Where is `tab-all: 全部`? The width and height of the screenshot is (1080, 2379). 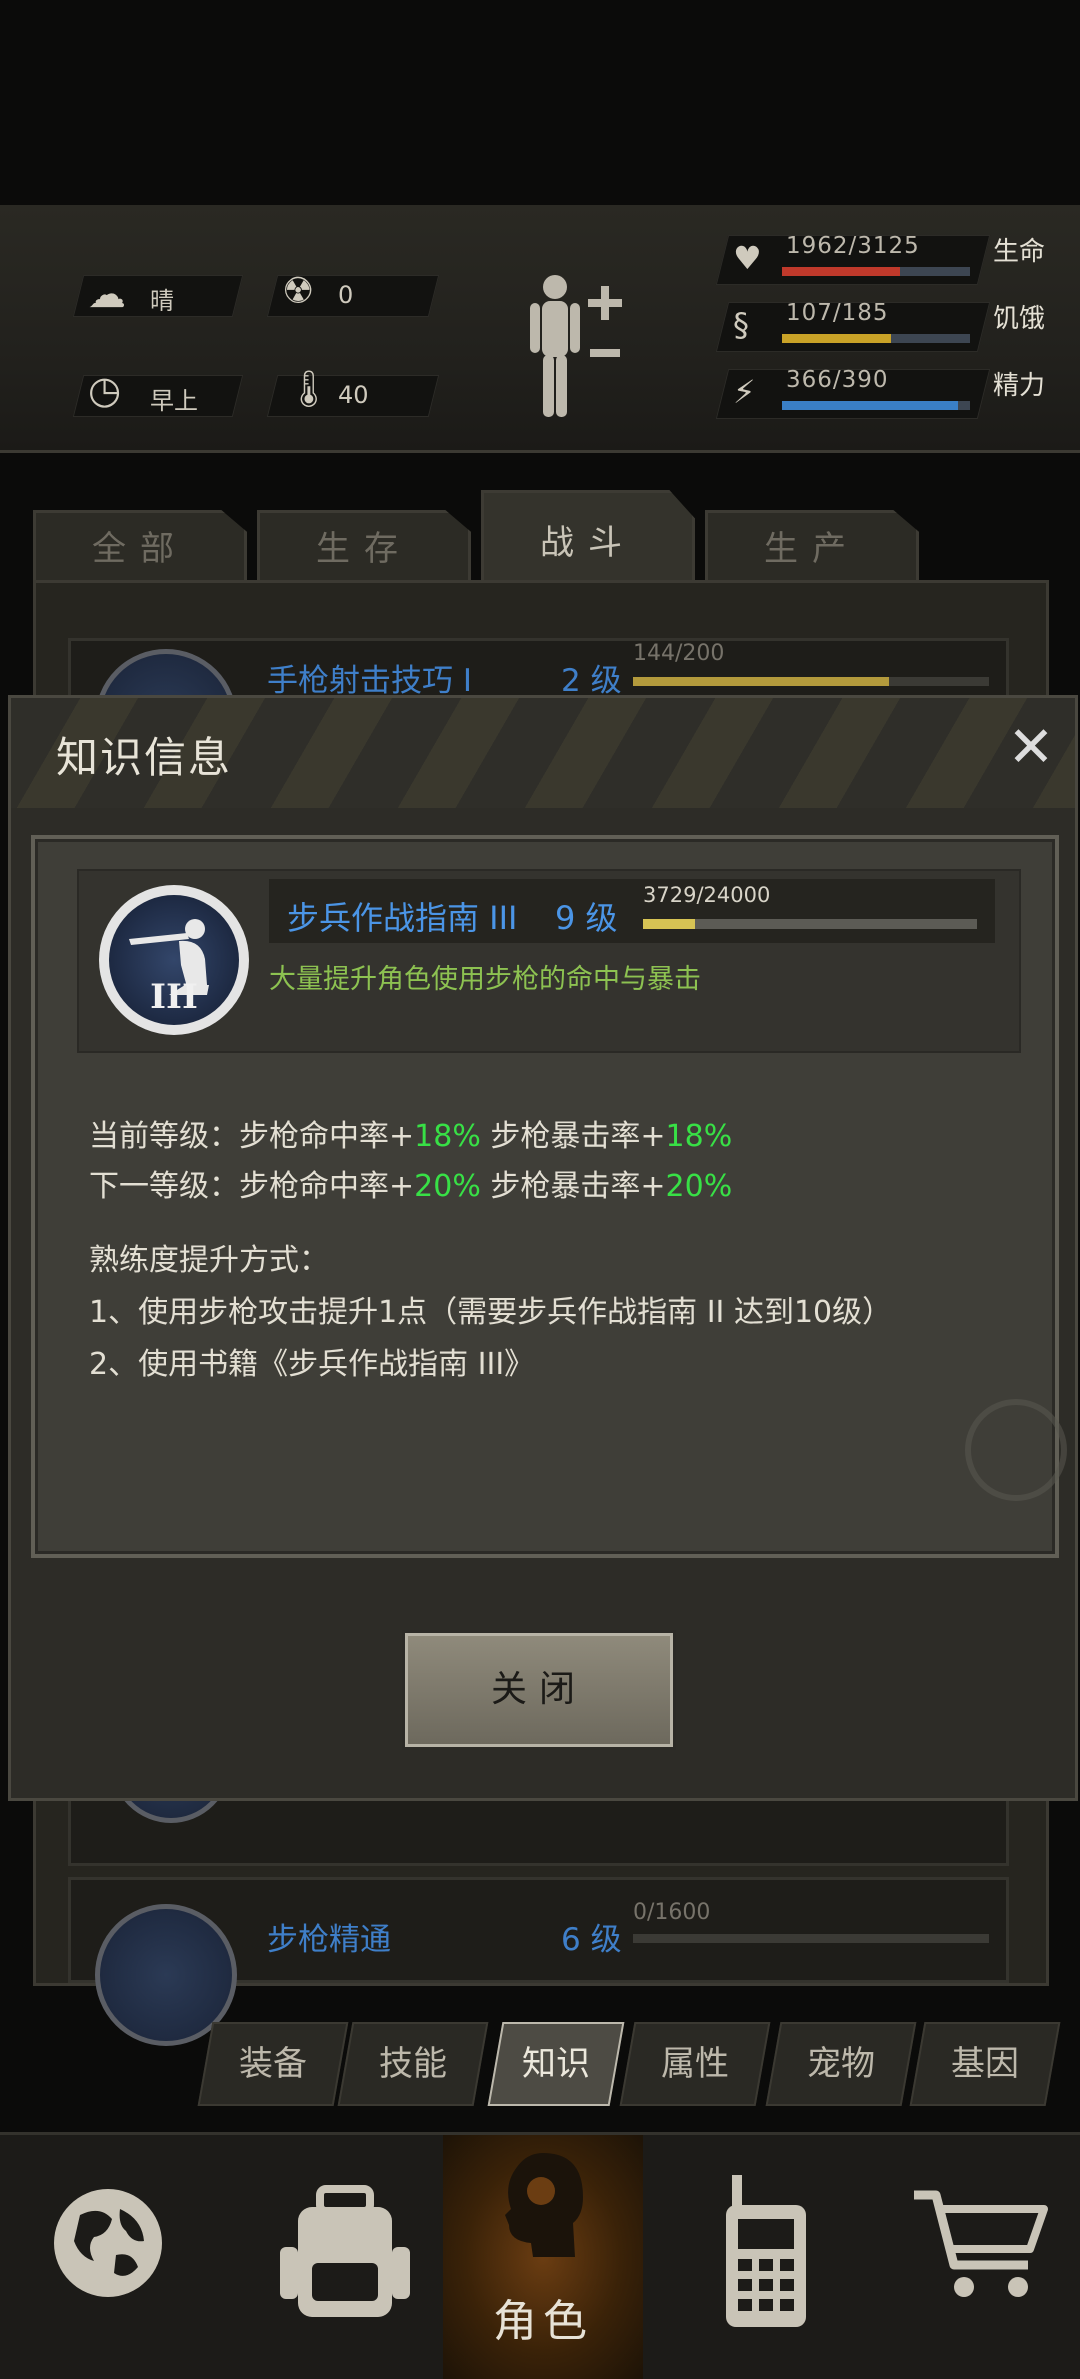
tab-all: 全部 is located at coordinates (140, 546).